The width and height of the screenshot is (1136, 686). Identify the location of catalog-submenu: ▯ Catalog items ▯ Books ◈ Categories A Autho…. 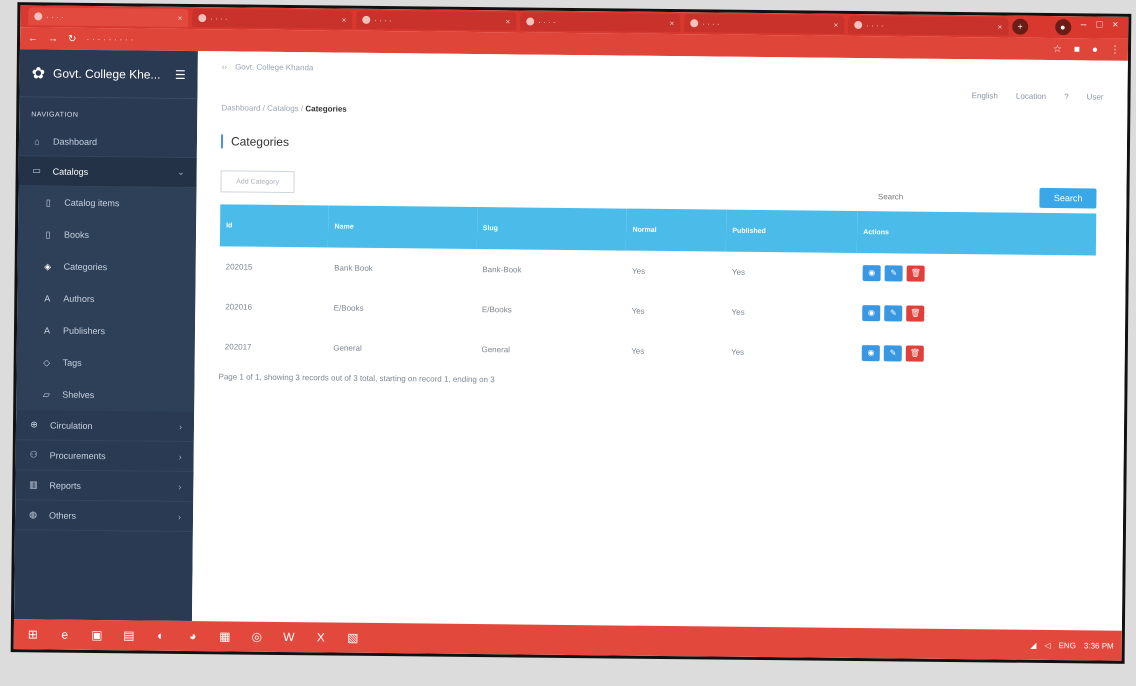
(106, 299).